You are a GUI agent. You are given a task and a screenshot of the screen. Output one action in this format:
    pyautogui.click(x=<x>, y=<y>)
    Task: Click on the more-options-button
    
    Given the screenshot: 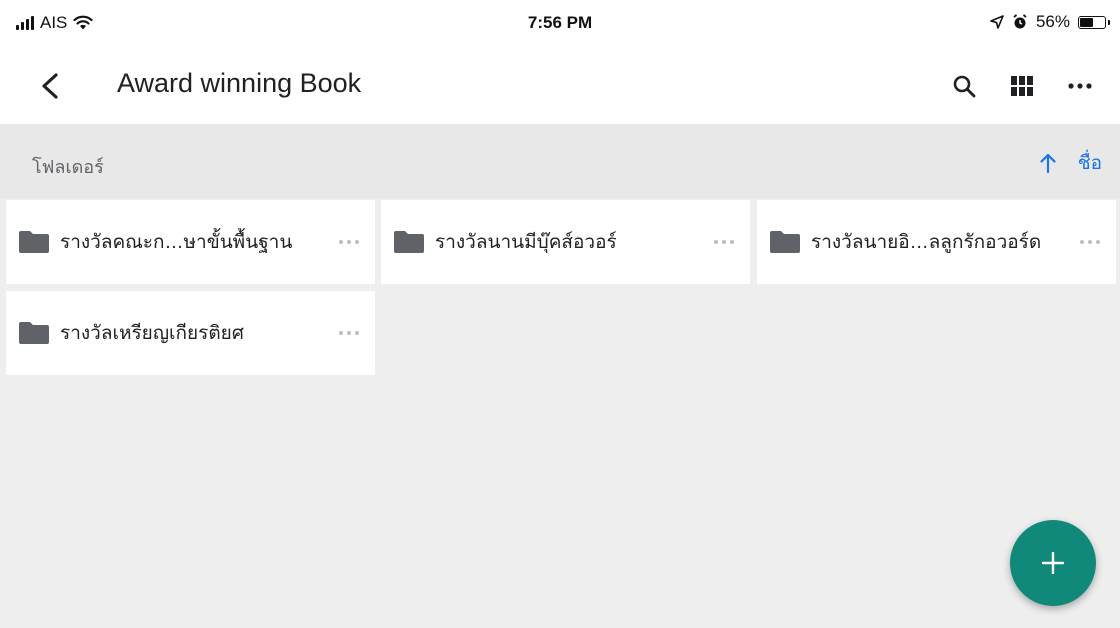 What is the action you would take?
    pyautogui.click(x=1080, y=86)
    